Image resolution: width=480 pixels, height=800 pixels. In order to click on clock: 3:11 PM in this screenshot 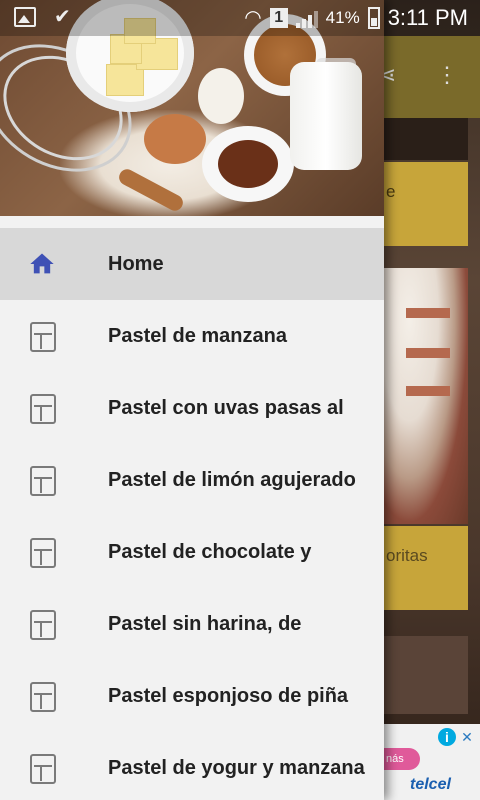, I will do `click(427, 17)`.